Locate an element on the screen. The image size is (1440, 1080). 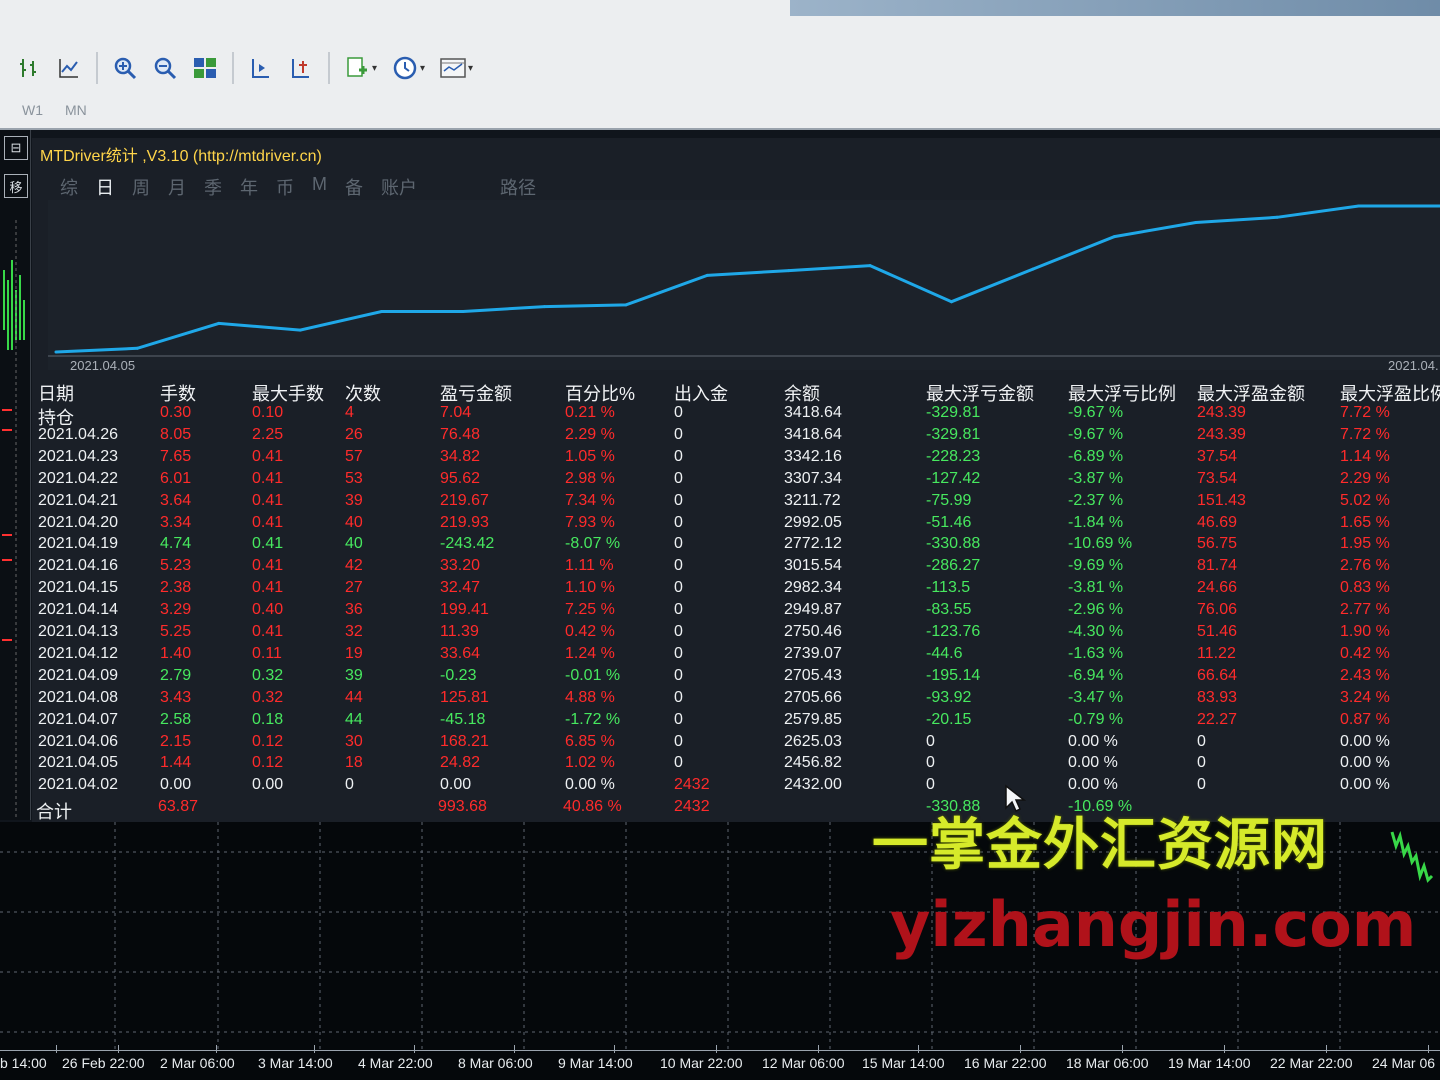
table-cell: -2.96 % is located at coordinates (1096, 610).